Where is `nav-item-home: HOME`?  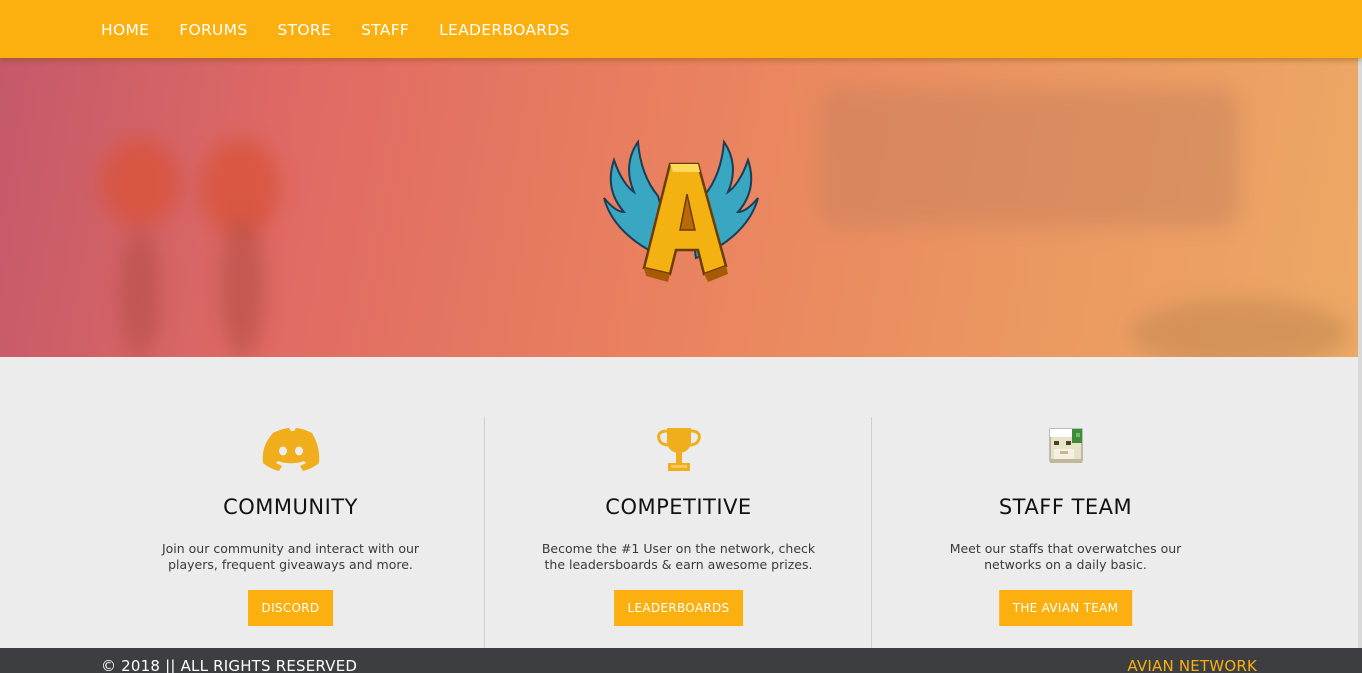
nav-item-home: HOME is located at coordinates (125, 29).